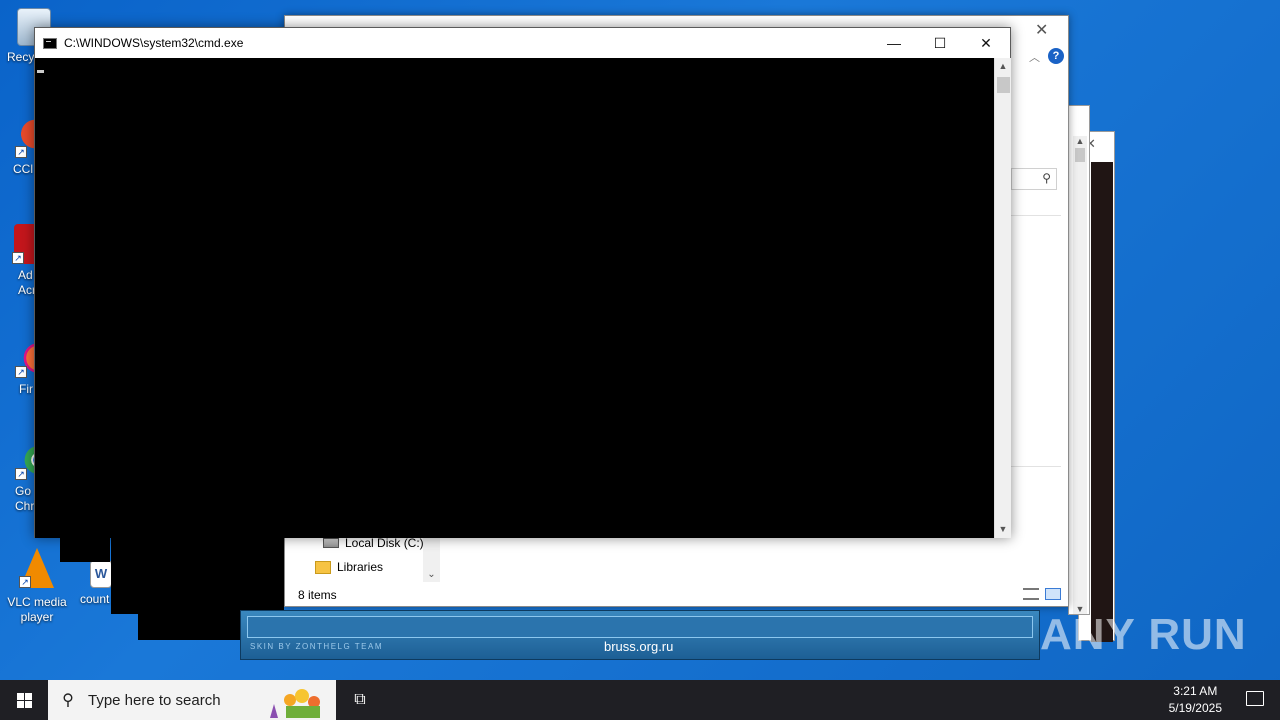  Describe the element at coordinates (1053, 594) in the screenshot. I see `large-icons-view-icon` at that location.